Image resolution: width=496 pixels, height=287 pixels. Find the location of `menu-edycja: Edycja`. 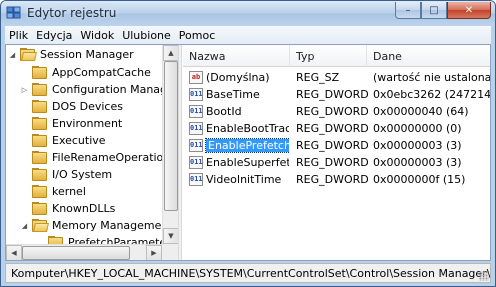

menu-edycja: Edycja is located at coordinates (54, 35).